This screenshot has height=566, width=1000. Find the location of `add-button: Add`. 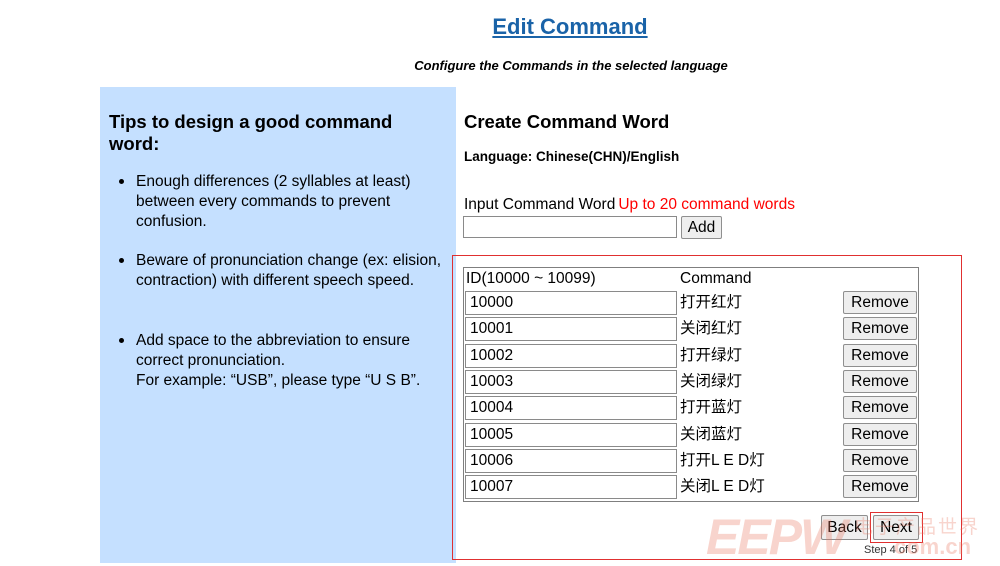

add-button: Add is located at coordinates (701, 227).